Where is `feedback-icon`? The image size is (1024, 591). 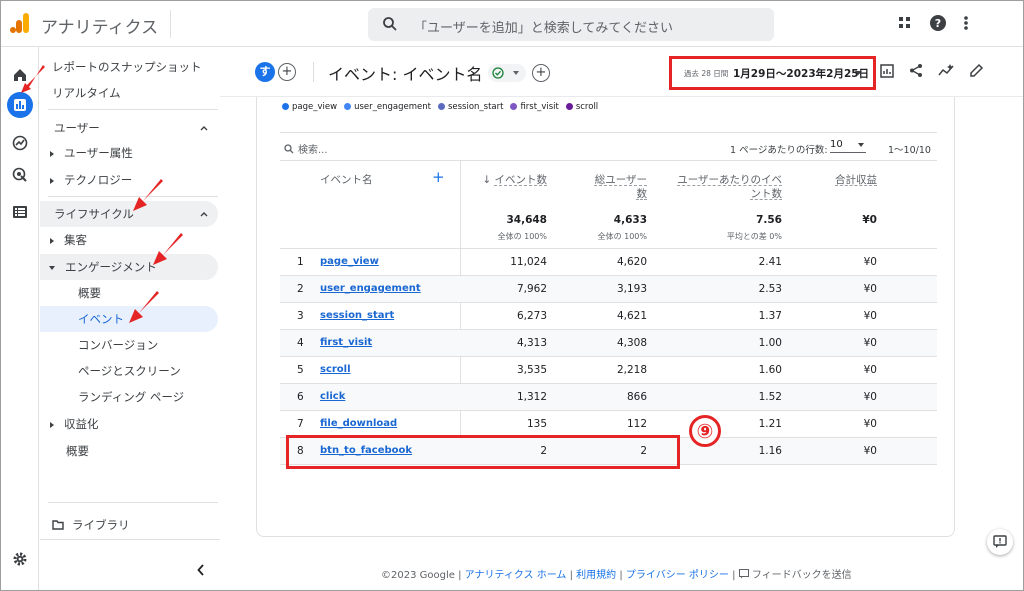 feedback-icon is located at coordinates (1000, 541).